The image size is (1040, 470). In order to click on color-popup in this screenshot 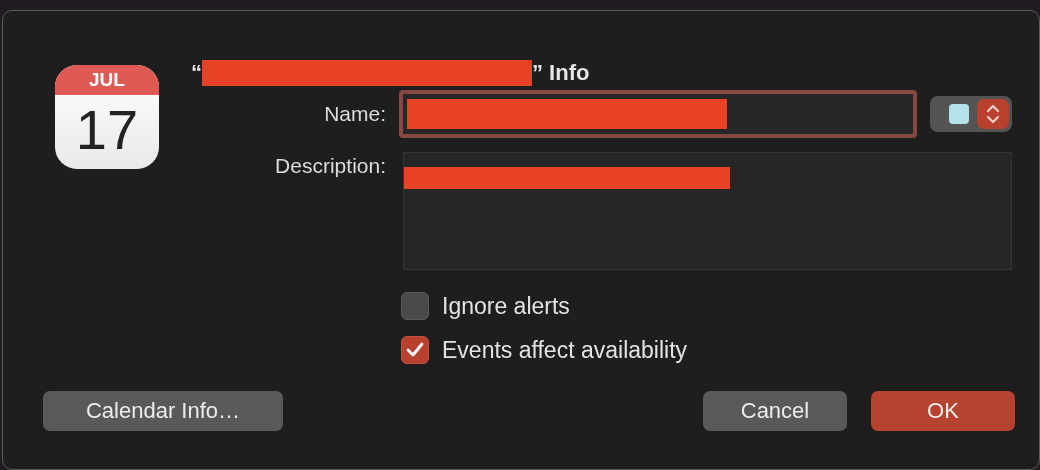, I will do `click(971, 114)`.